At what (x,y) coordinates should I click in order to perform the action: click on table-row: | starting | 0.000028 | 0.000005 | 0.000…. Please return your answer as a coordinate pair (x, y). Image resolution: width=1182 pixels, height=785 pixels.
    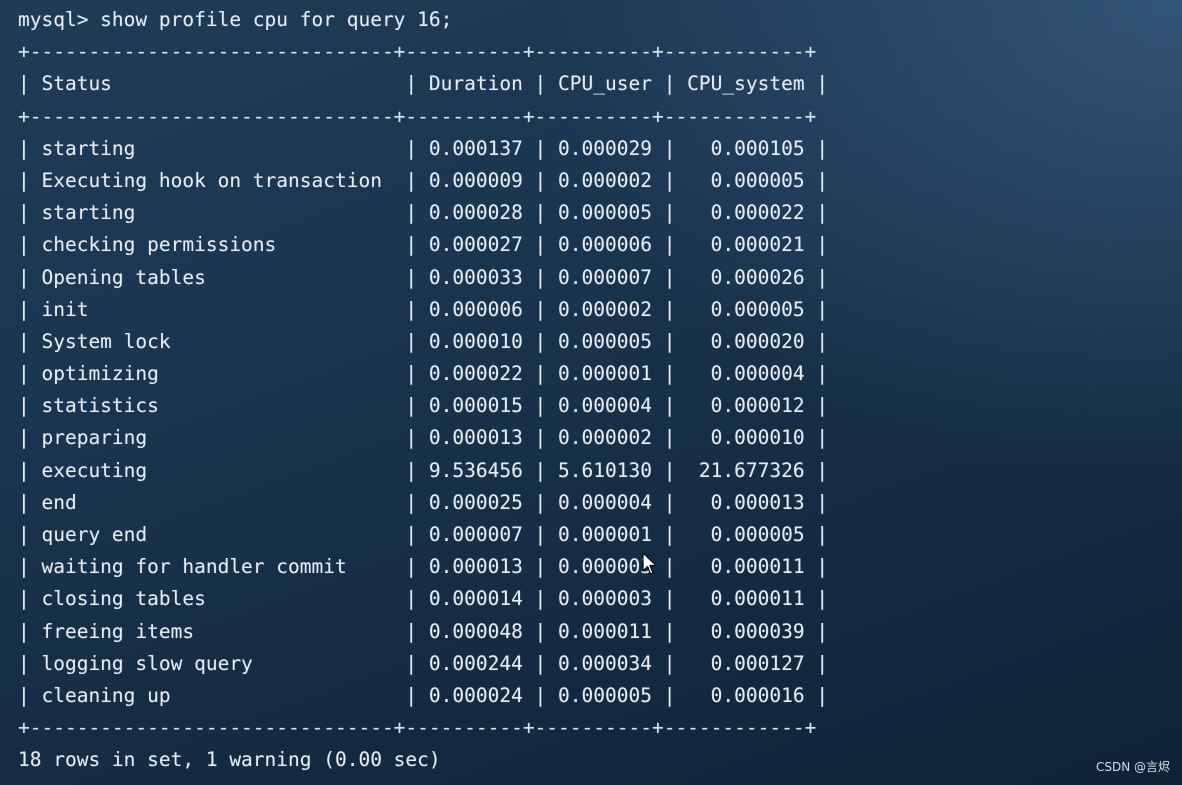
    Looking at the image, I should click on (423, 213).